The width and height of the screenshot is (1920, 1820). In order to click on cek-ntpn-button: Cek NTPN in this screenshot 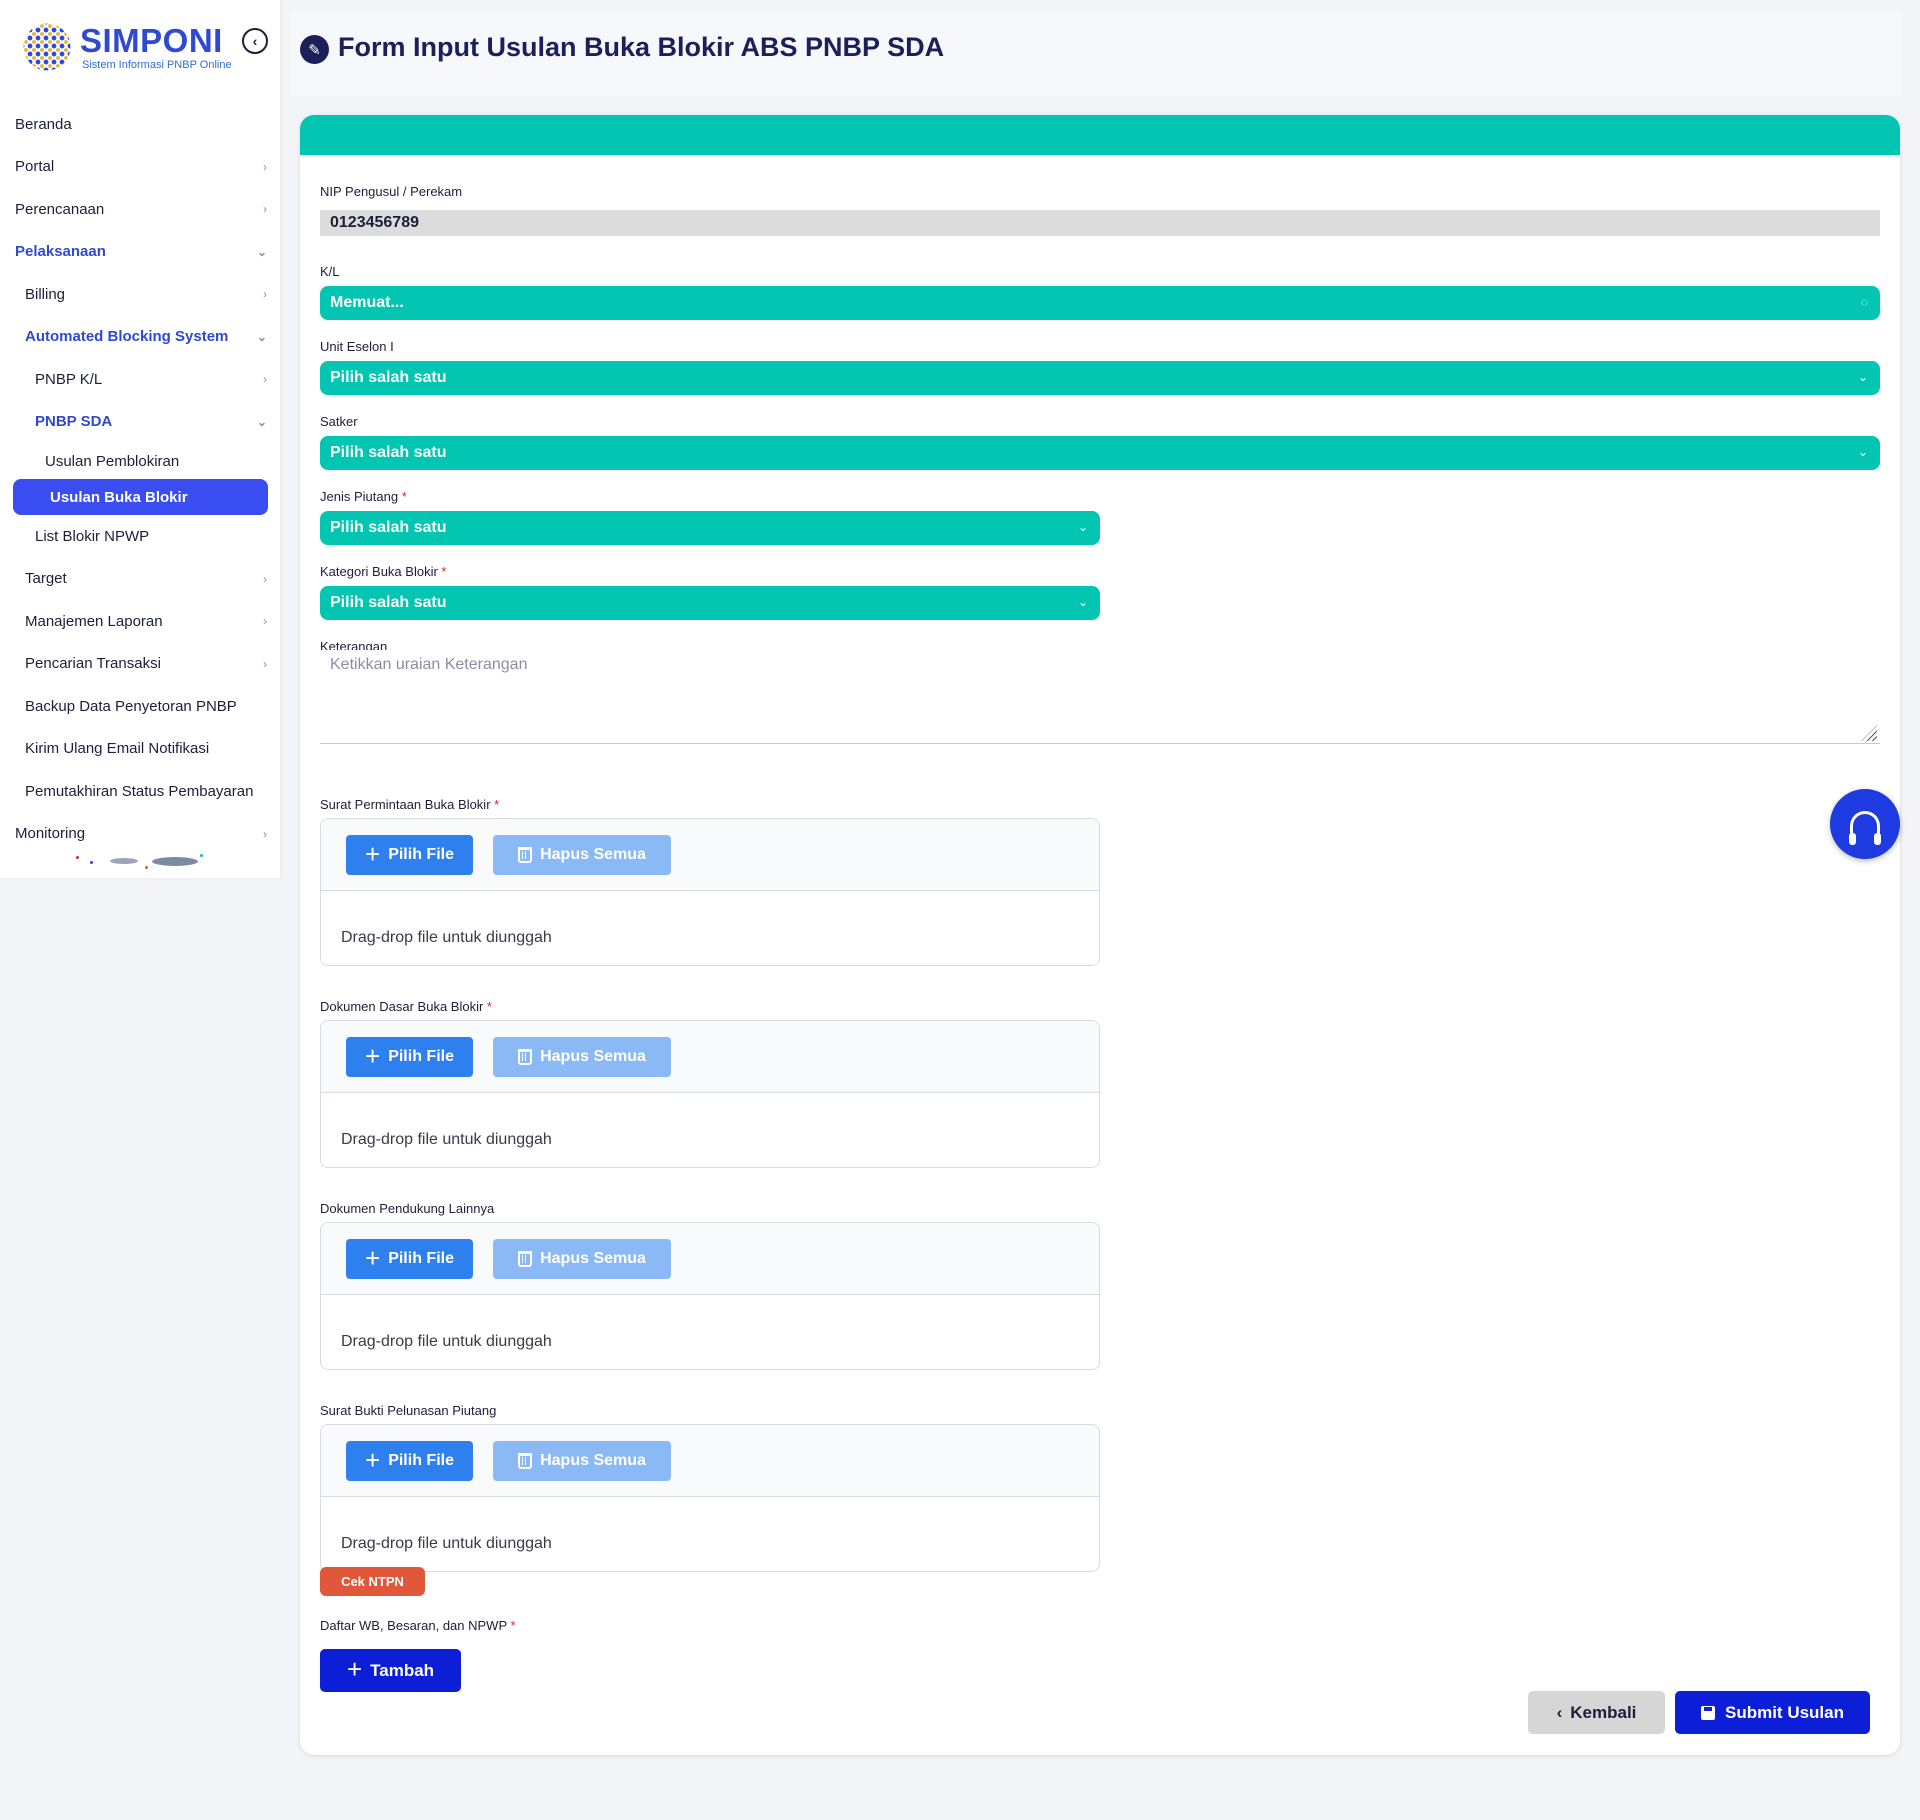, I will do `click(372, 1581)`.